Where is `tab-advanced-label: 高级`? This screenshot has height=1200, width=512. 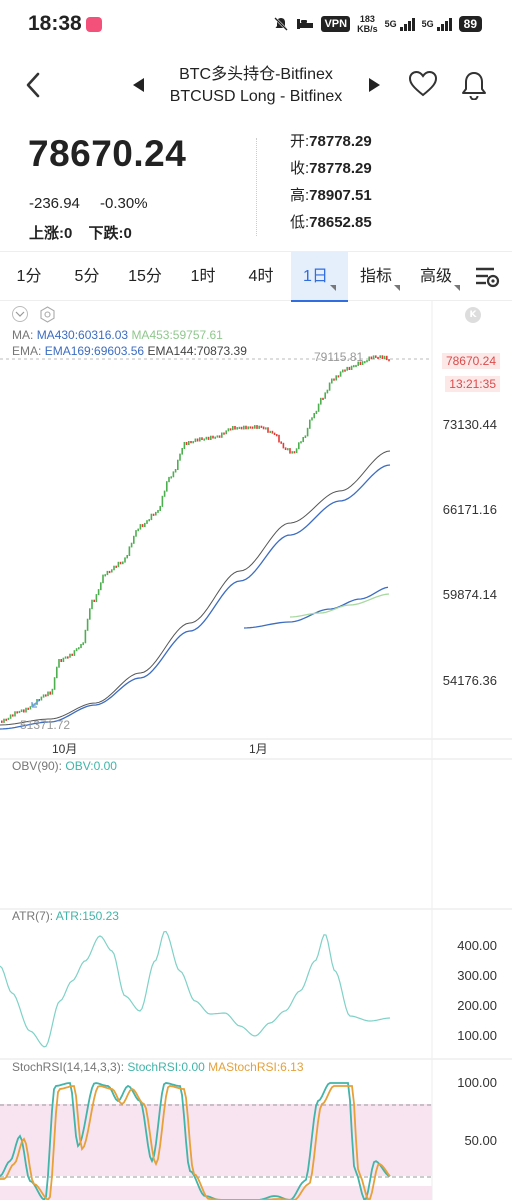 tab-advanced-label: 高级 is located at coordinates (435, 276).